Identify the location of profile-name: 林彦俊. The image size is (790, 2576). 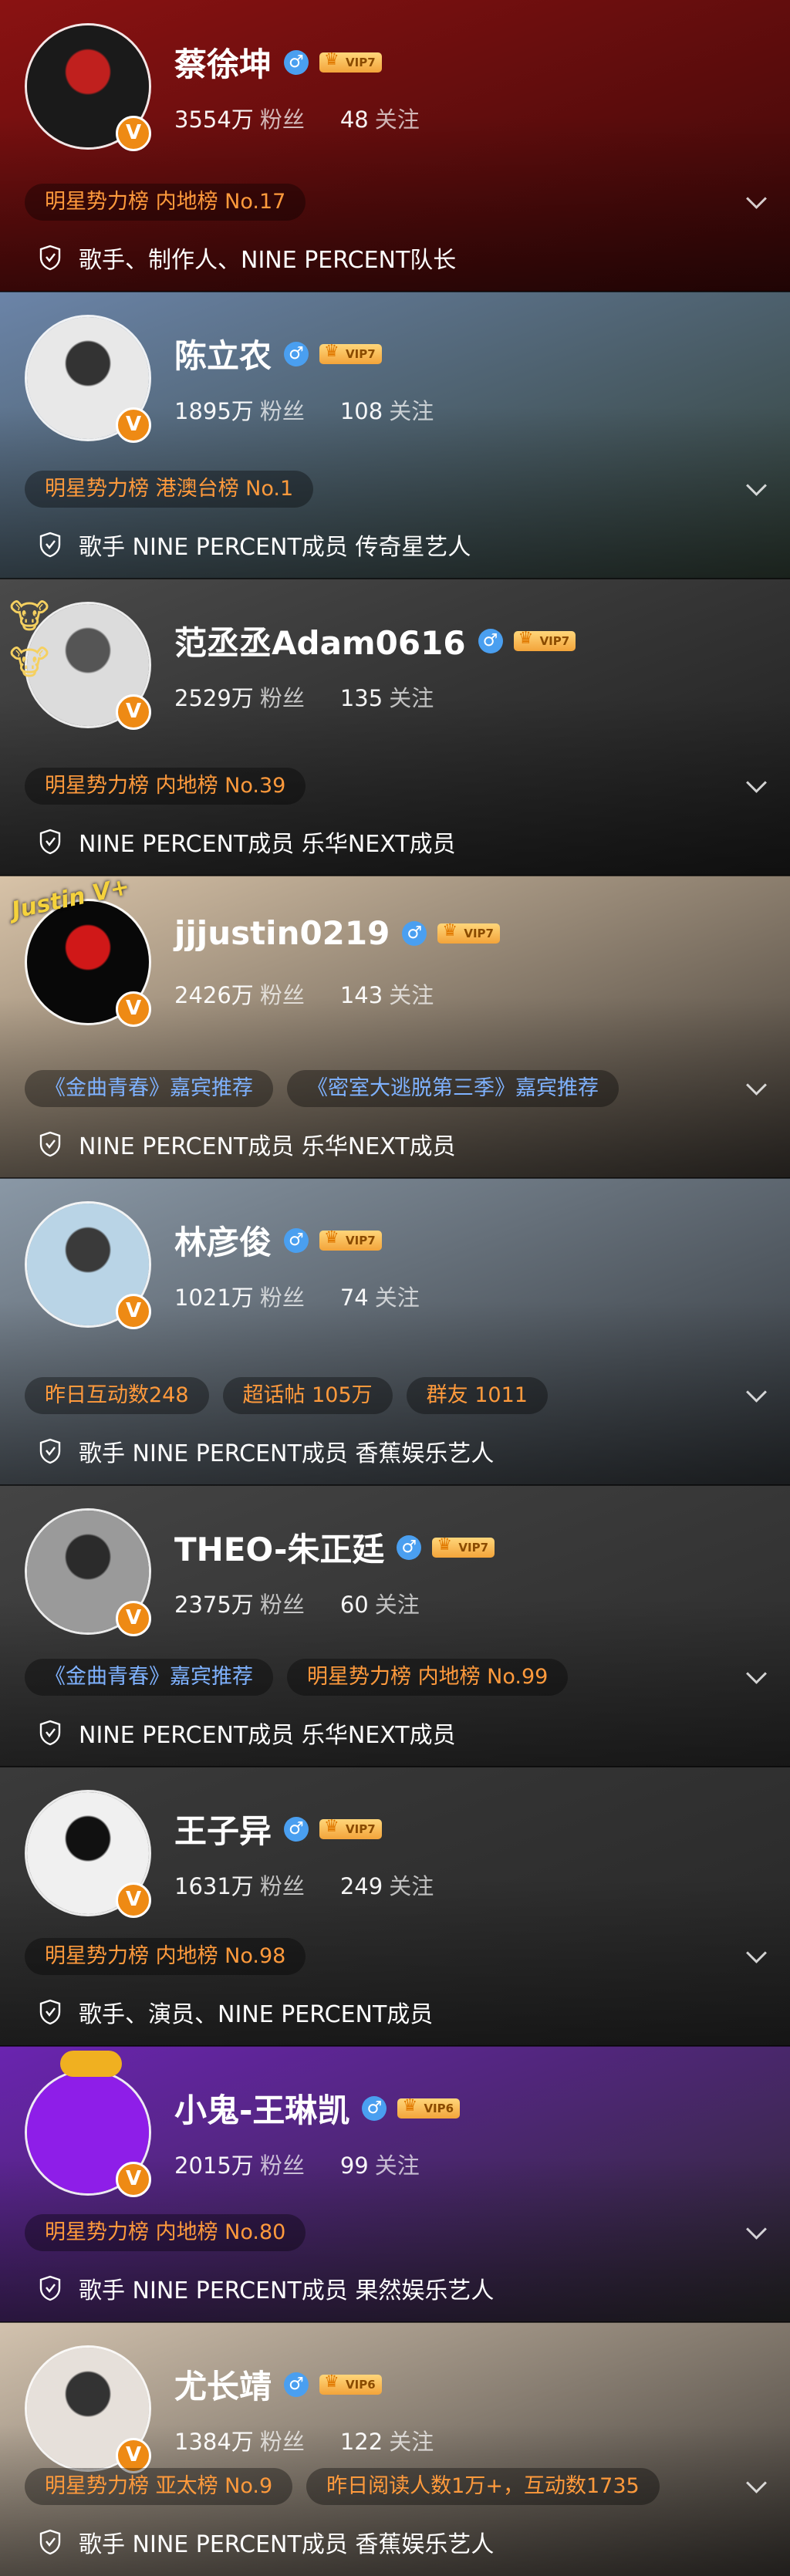
(223, 1240).